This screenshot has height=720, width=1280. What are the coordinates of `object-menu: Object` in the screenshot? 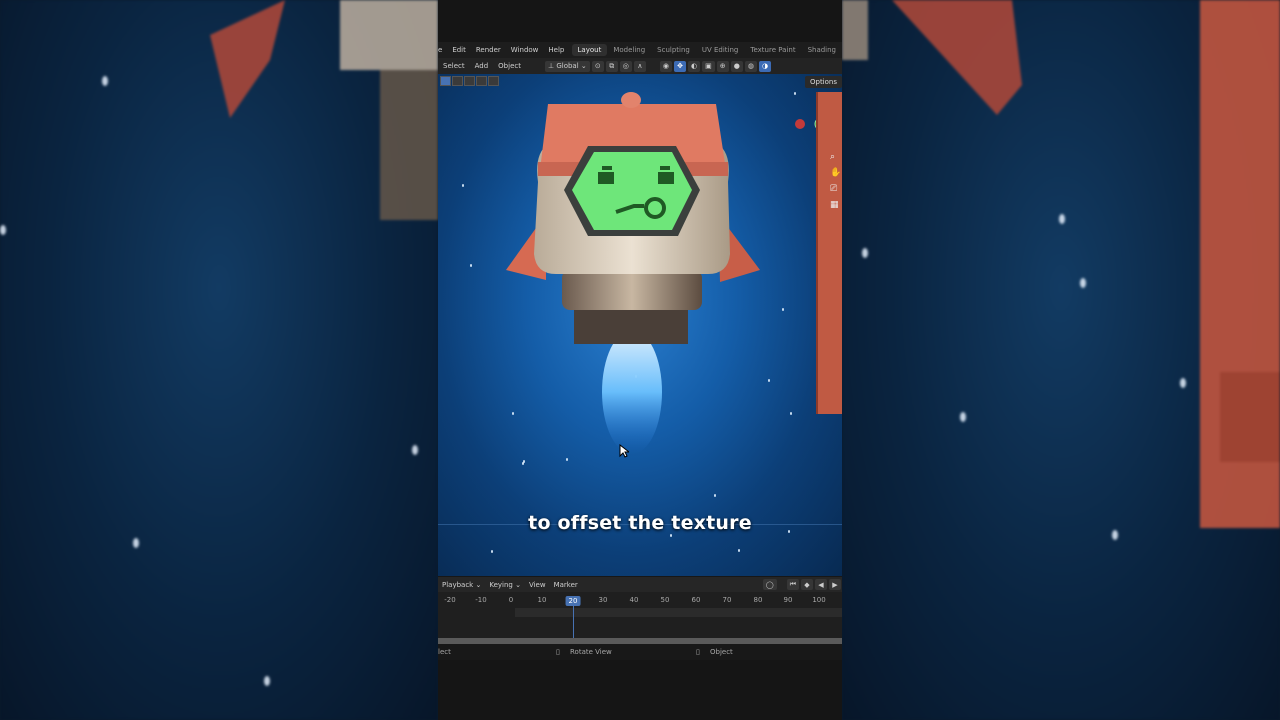 It's located at (509, 66).